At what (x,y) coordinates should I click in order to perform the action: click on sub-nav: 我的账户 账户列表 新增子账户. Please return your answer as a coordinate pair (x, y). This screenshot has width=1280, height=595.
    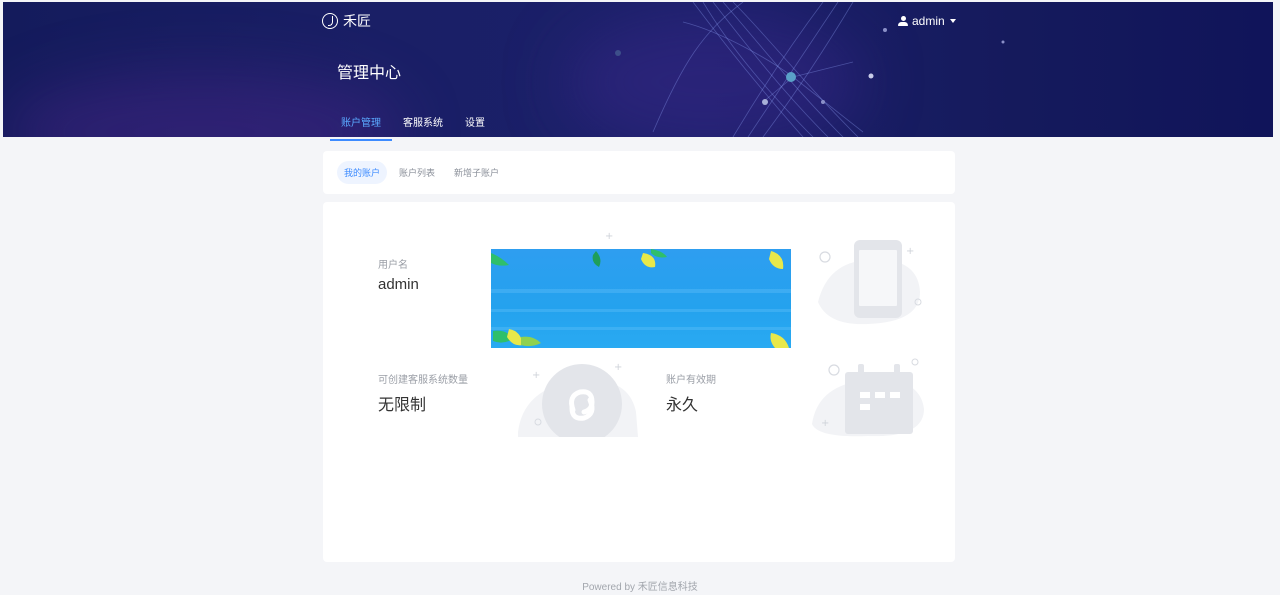
    Looking at the image, I should click on (639, 172).